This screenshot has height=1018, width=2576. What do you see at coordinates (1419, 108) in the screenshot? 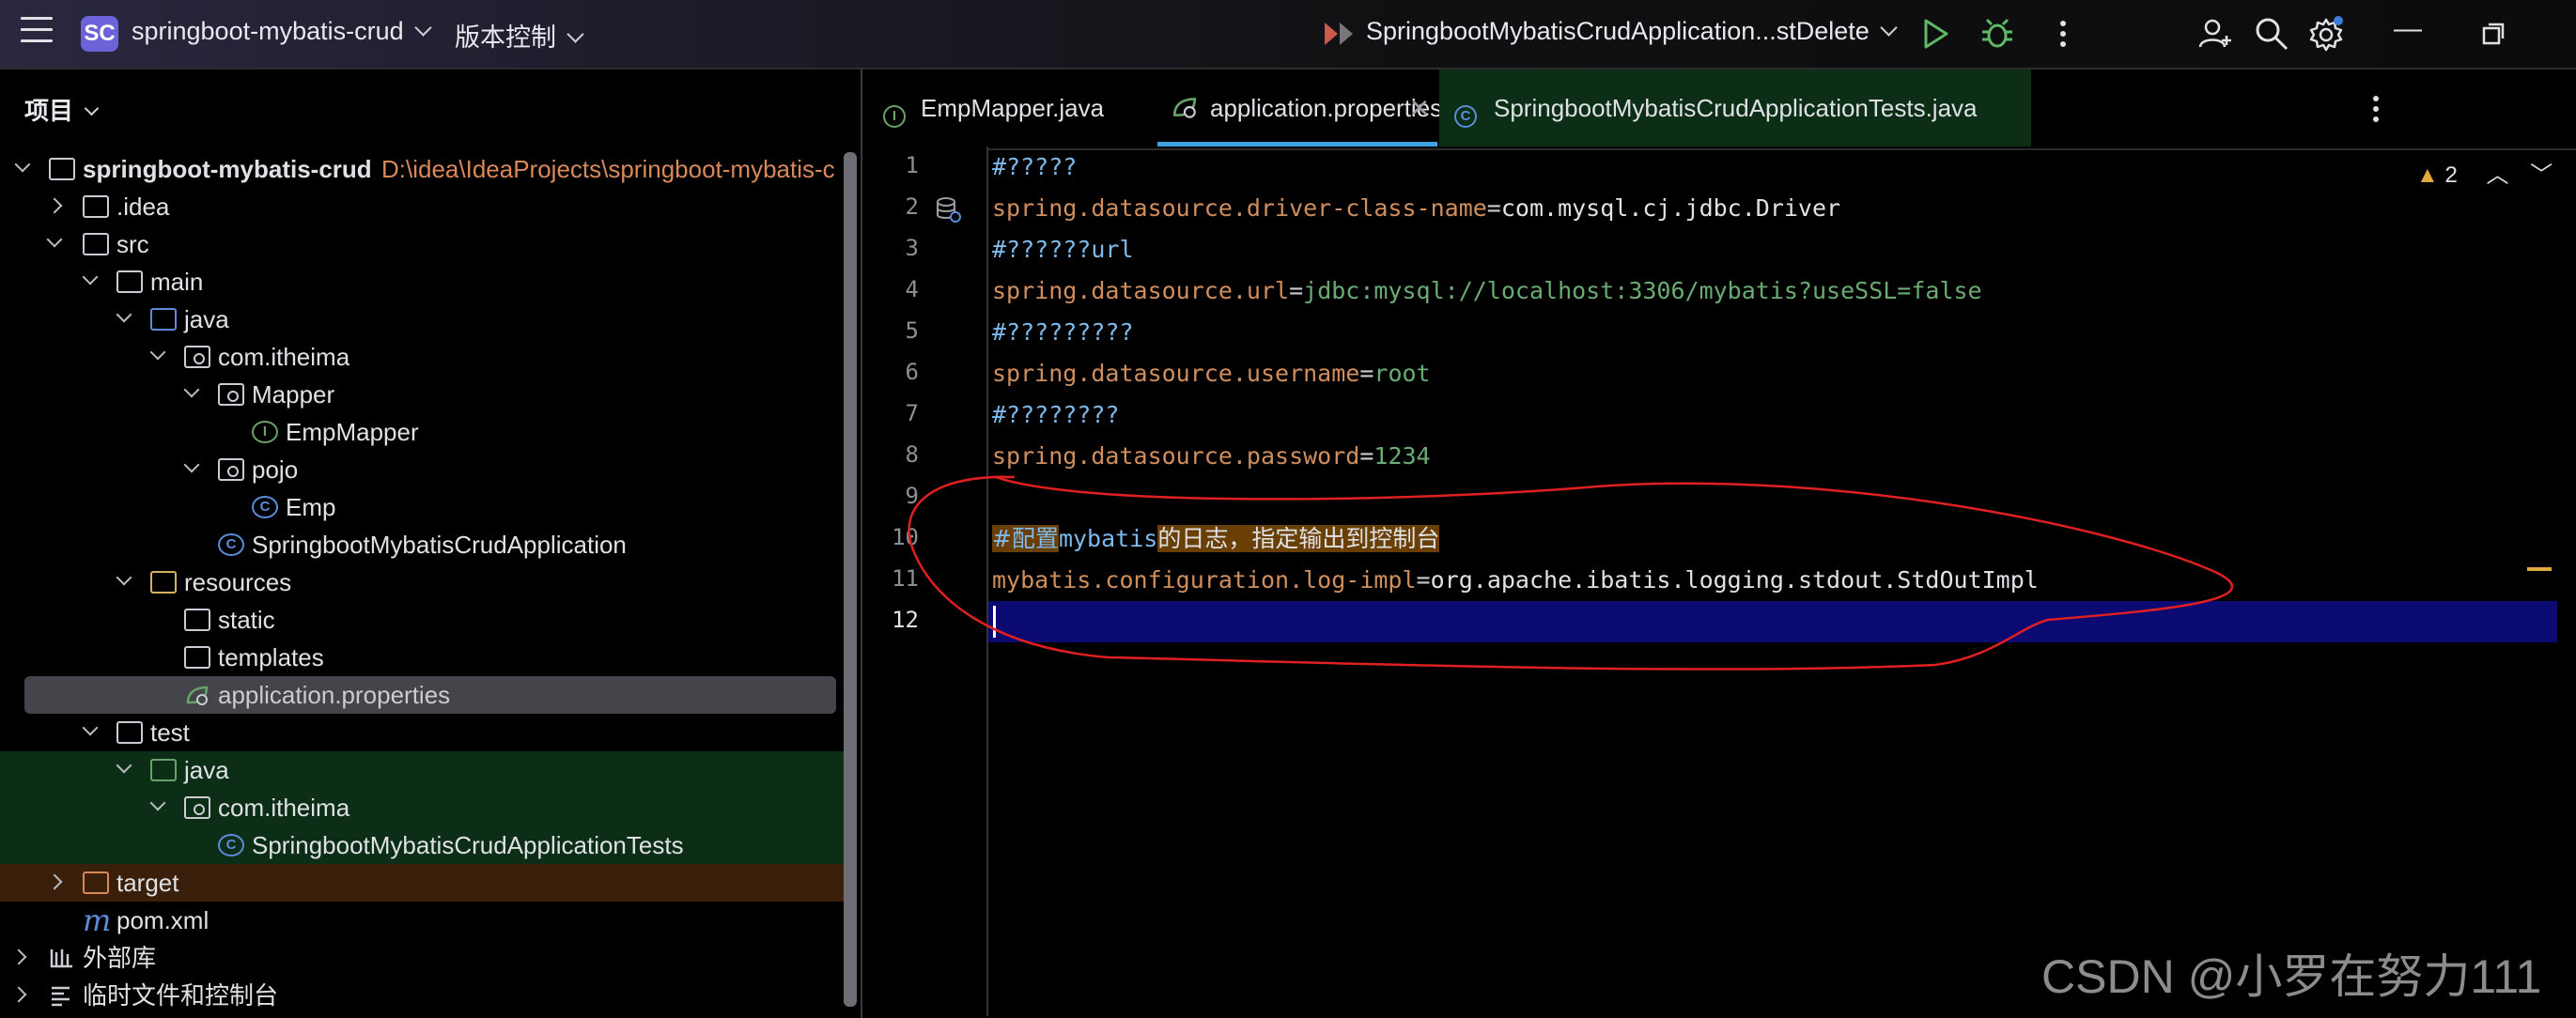
I see `close-icon: ✕` at bounding box center [1419, 108].